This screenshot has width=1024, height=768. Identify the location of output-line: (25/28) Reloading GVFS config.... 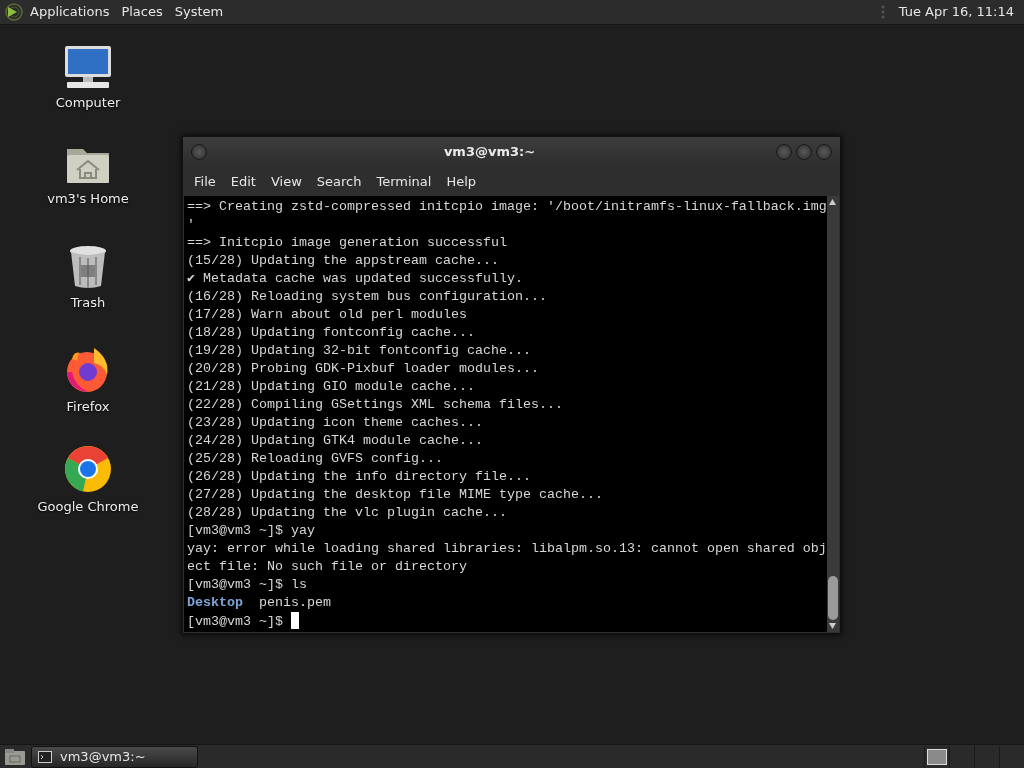
(315, 459).